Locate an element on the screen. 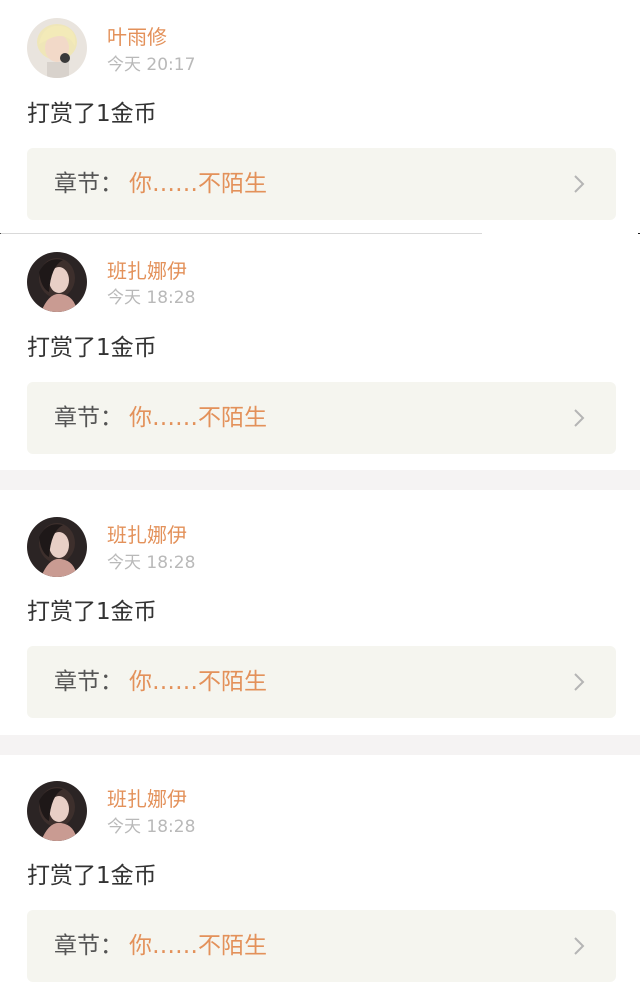 This screenshot has height=987, width=640. avatar-blond-user-icon is located at coordinates (57, 48).